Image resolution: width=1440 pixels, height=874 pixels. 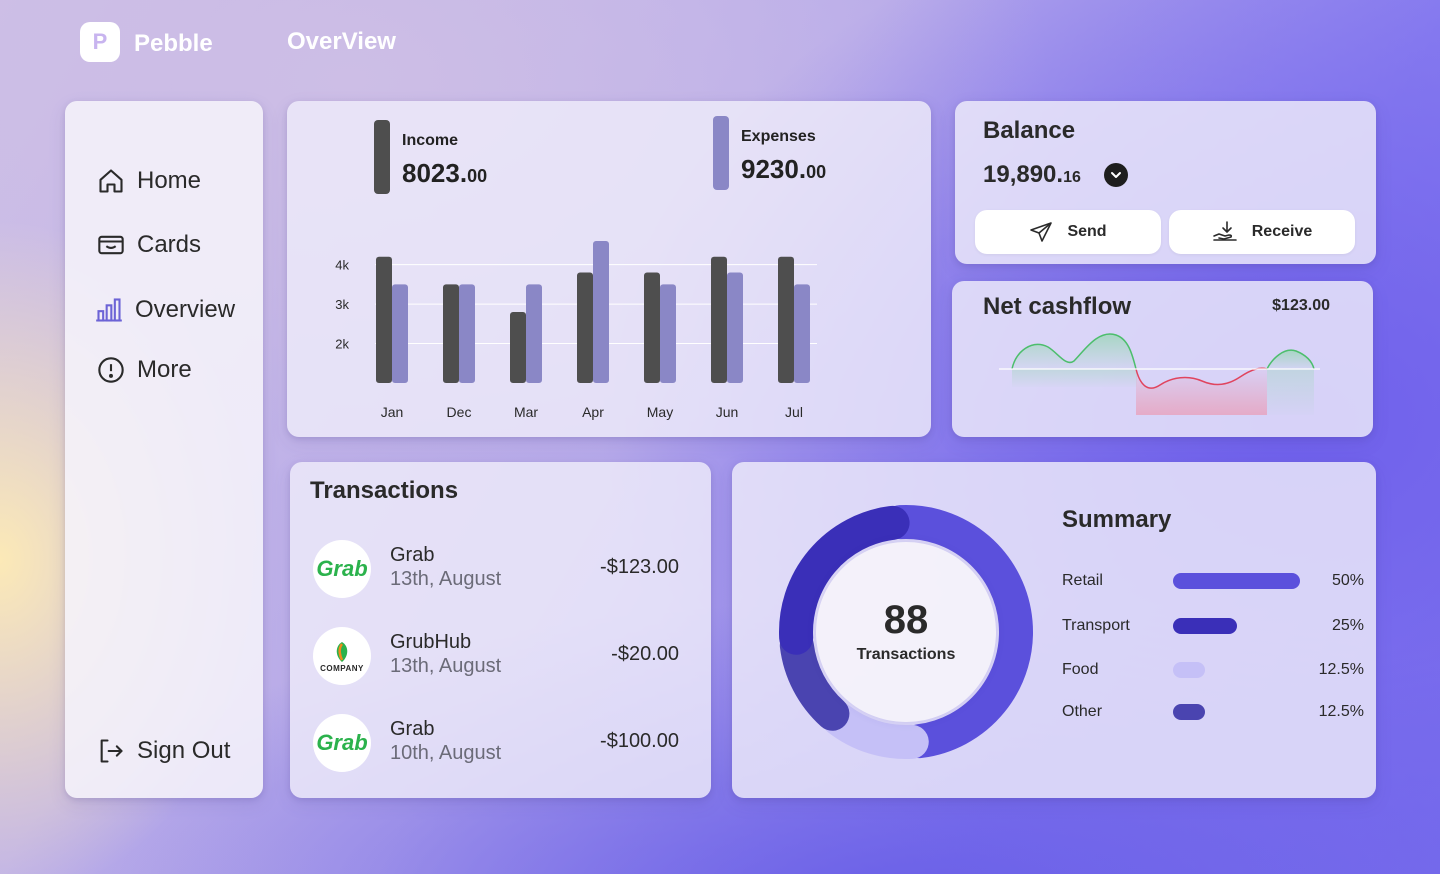 I want to click on home-icon, so click(x=111, y=181).